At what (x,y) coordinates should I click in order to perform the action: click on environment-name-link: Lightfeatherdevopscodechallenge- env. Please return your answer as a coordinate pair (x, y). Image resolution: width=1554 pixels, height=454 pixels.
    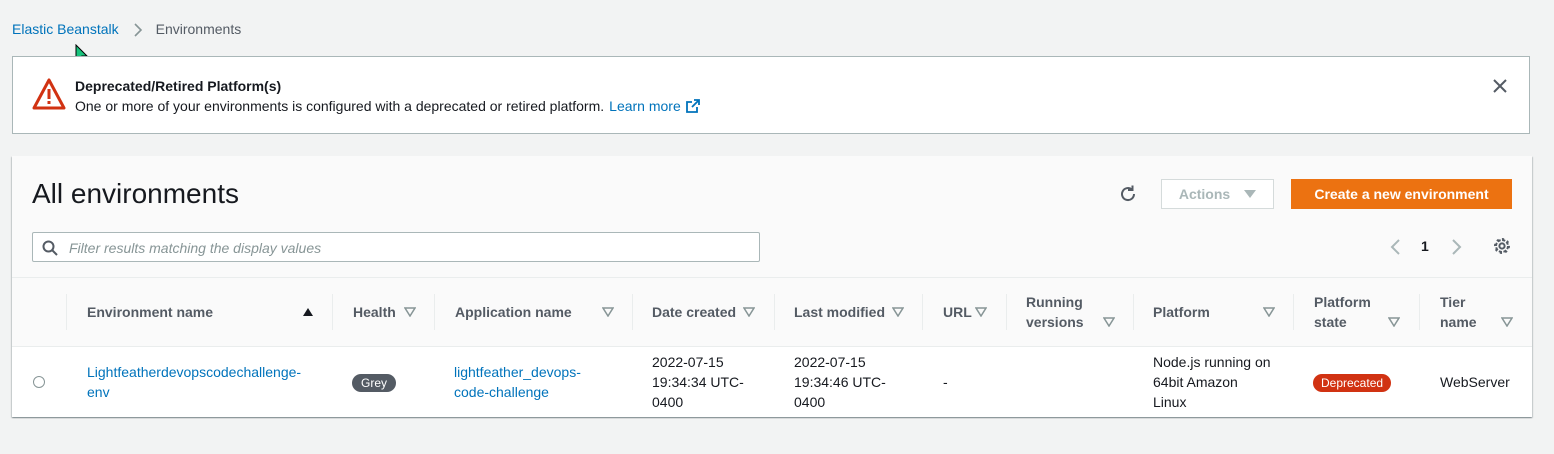
    Looking at the image, I should click on (194, 382).